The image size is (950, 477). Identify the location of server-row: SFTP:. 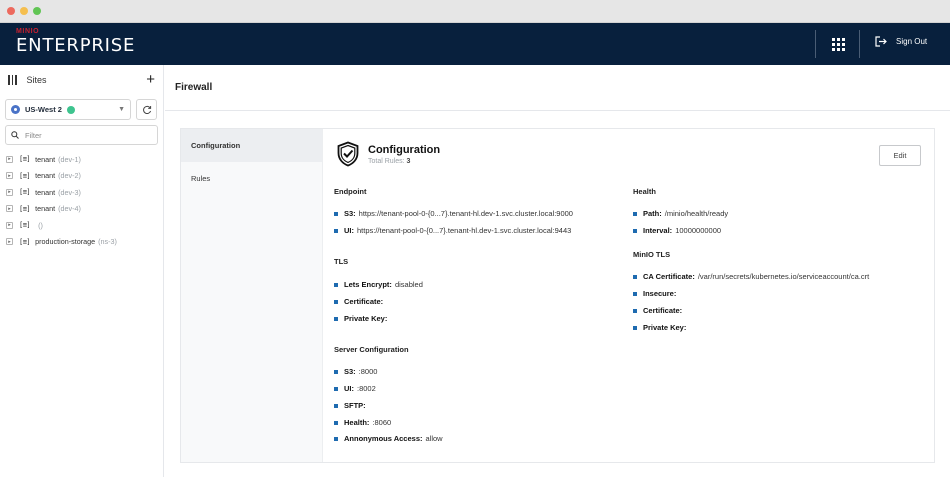
(351, 405).